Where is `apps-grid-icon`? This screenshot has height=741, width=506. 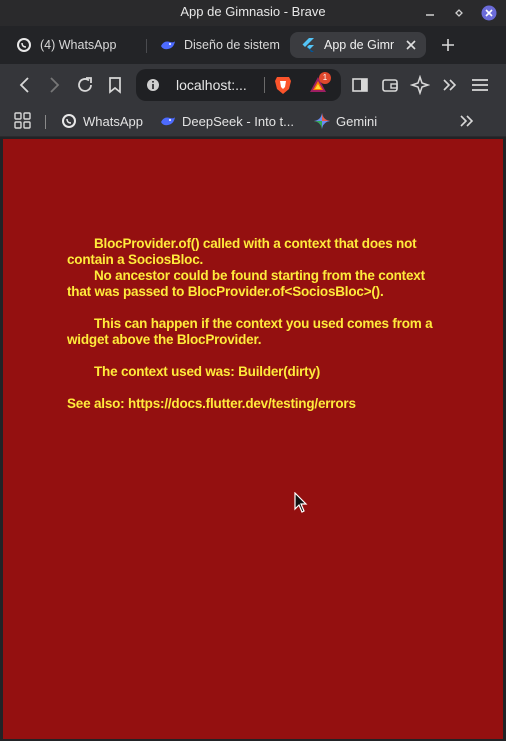
apps-grid-icon is located at coordinates (23, 121).